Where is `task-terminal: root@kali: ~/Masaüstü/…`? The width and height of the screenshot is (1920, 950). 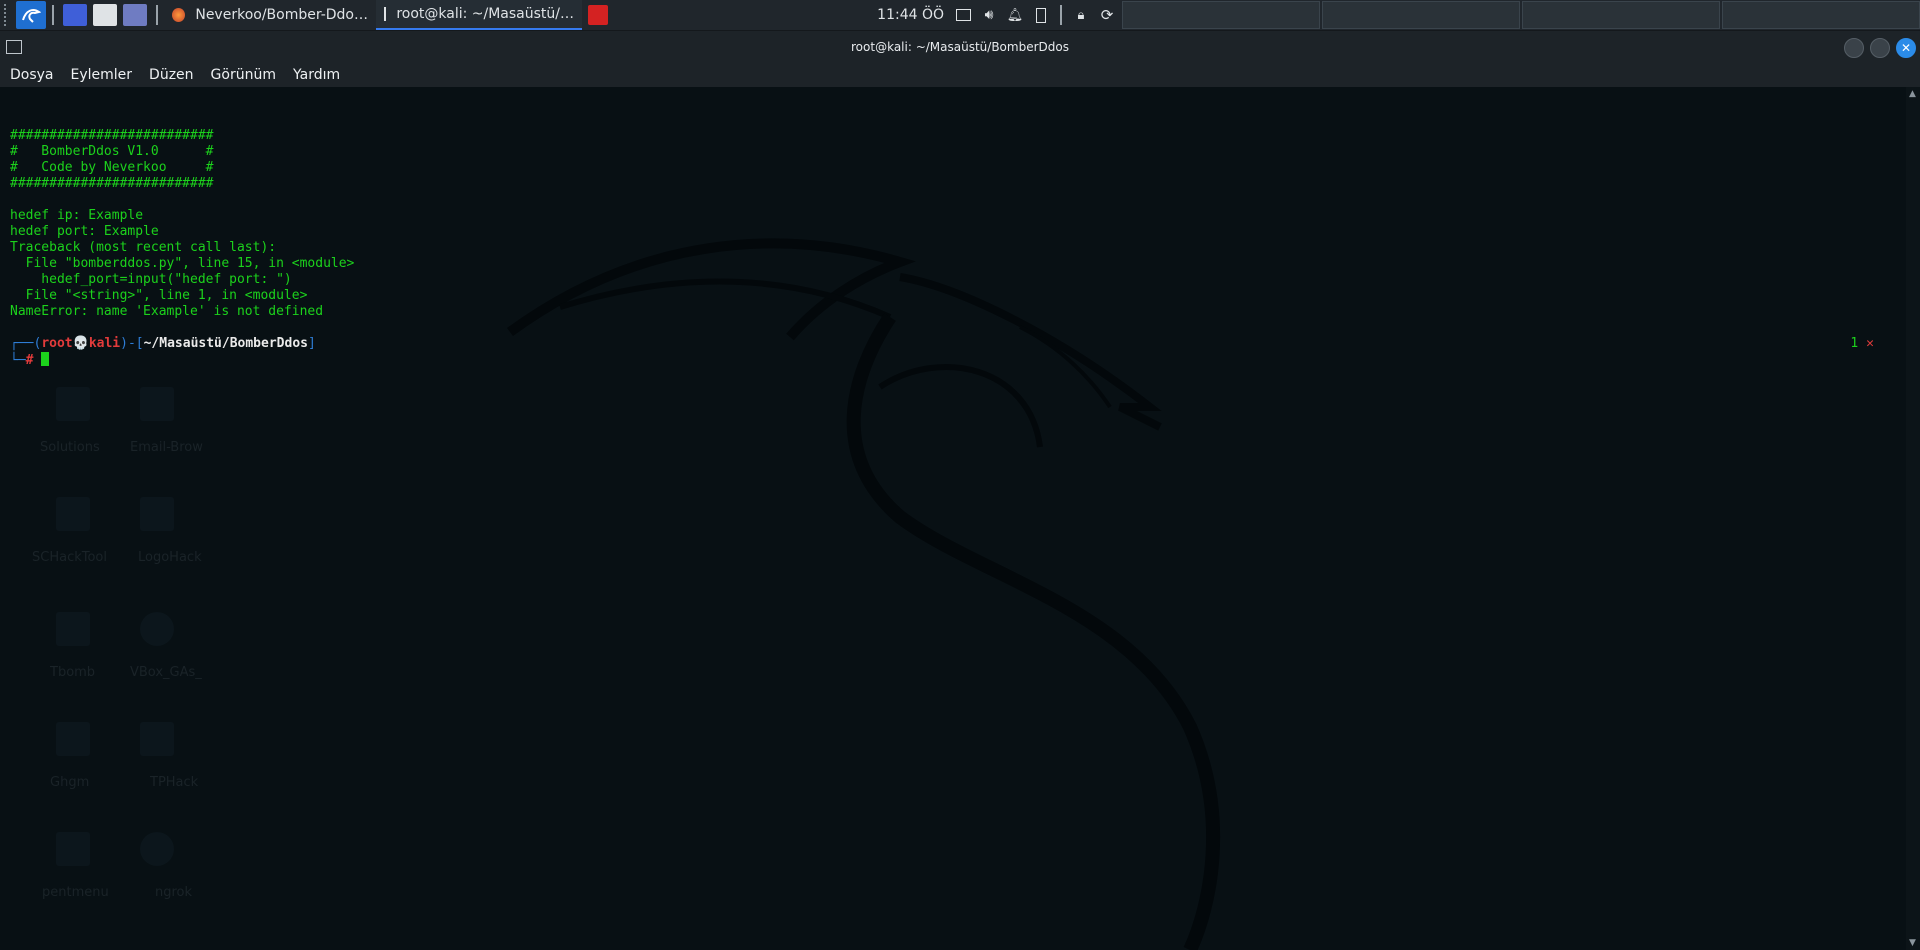 task-terminal: root@kali: ~/Masaüstü/… is located at coordinates (479, 15).